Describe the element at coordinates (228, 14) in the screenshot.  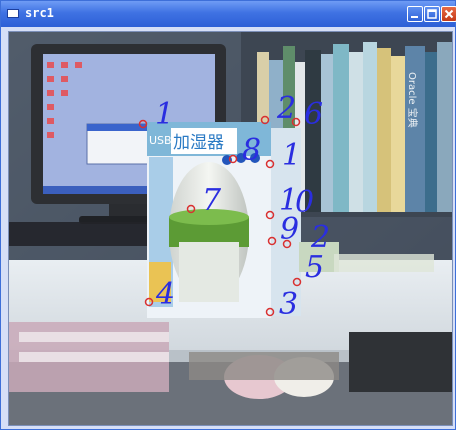
I see `title-bar: src1` at that location.